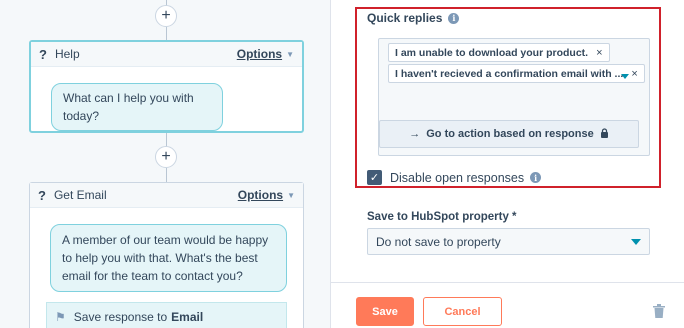 Image resolution: width=684 pixels, height=328 pixels. I want to click on go-to-action-button: → Go to action based on response, so click(509, 134).